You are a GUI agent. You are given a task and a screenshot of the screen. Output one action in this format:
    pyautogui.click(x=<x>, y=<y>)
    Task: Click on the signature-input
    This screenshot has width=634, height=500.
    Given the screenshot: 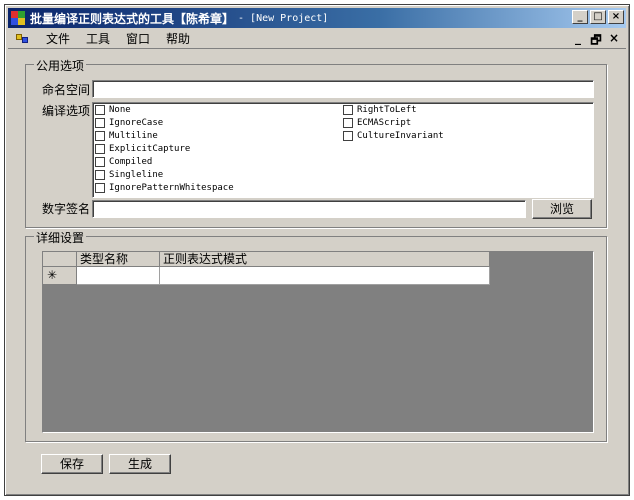 What is the action you would take?
    pyautogui.click(x=309, y=209)
    